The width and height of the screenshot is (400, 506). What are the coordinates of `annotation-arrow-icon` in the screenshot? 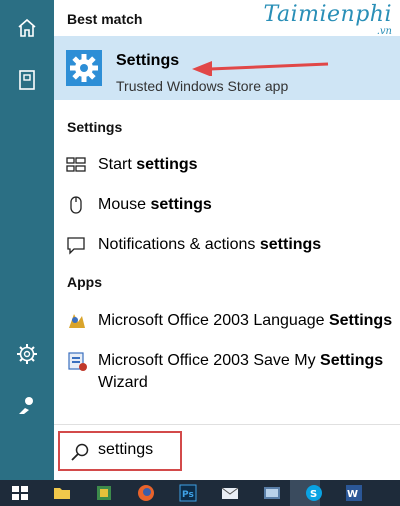 It's located at (260, 68).